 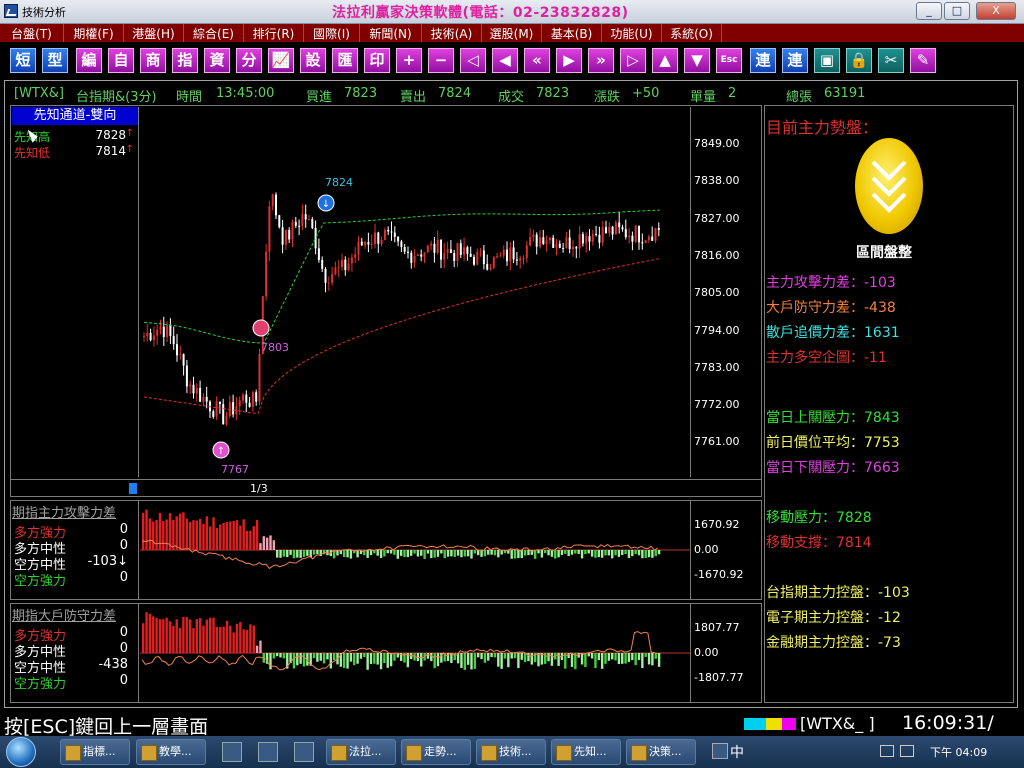 What do you see at coordinates (632, 33) in the screenshot?
I see `menu-item-10: 功能(U)` at bounding box center [632, 33].